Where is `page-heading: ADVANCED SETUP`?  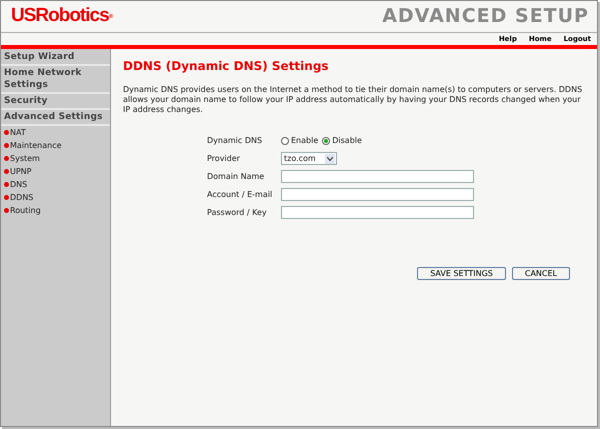 page-heading: ADVANCED SETUP is located at coordinates (485, 17).